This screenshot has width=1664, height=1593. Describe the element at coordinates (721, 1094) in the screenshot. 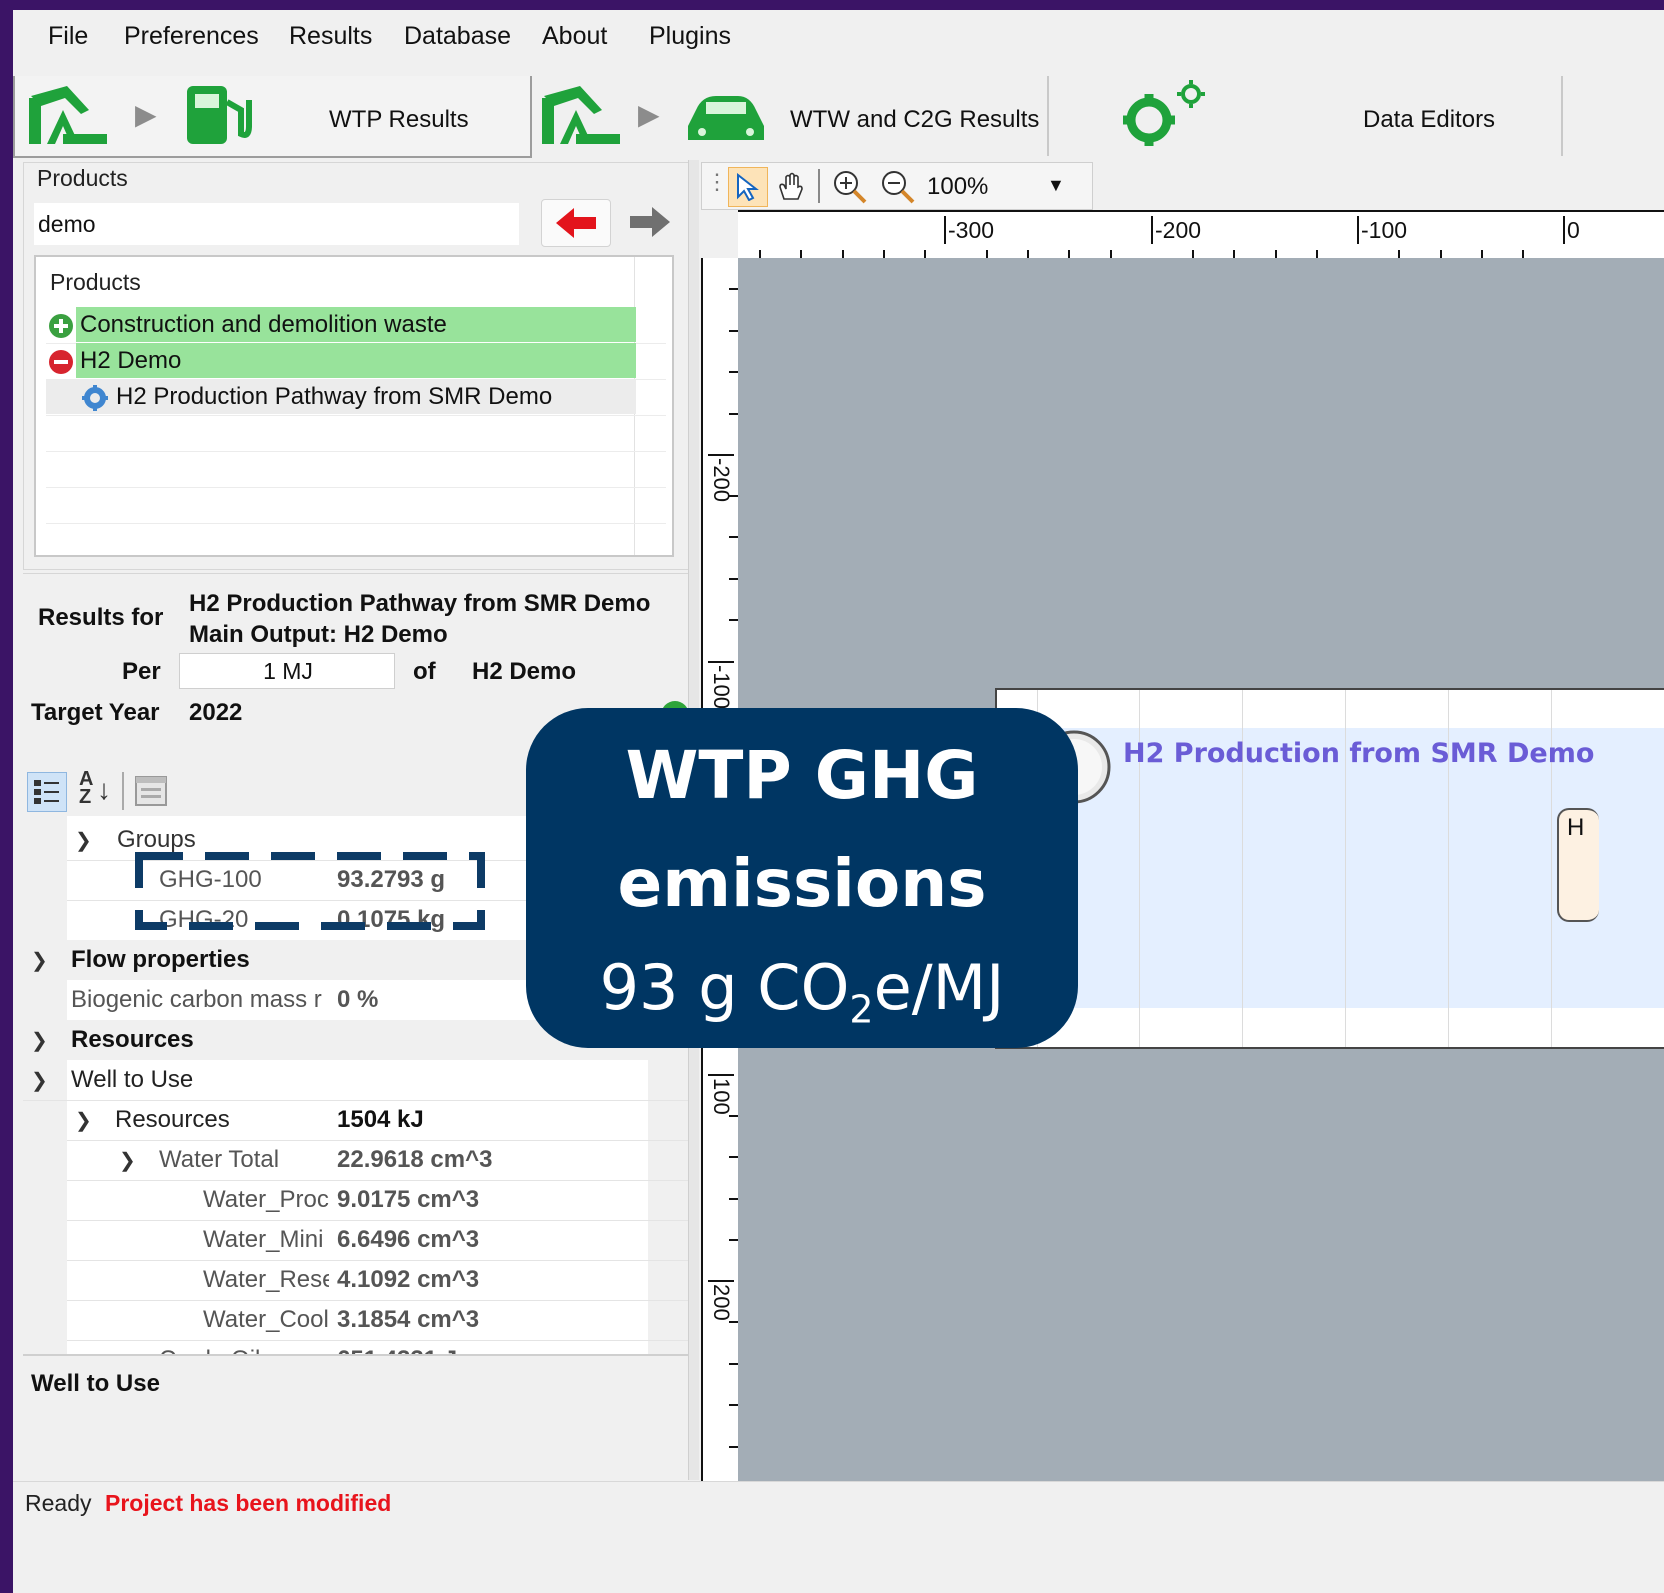

I see `ruler-label: 100` at that location.